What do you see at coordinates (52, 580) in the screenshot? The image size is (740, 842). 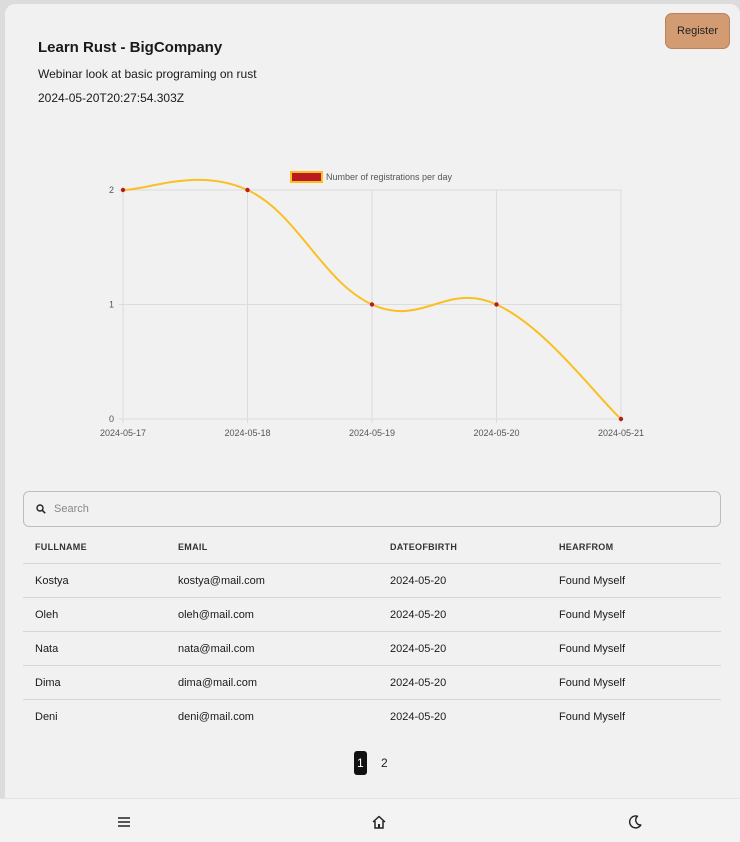 I see `cell-fullname: Kostya` at bounding box center [52, 580].